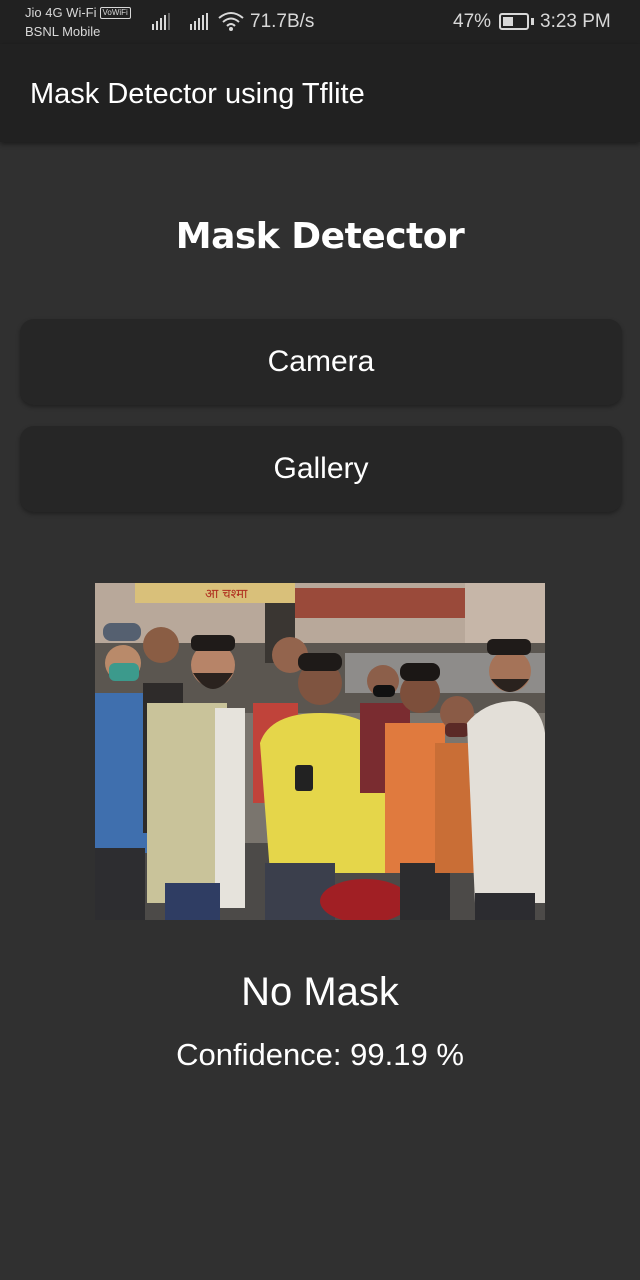  Describe the element at coordinates (226, 594) in the screenshot. I see `shop-sign-text: आ चश्मा` at that location.